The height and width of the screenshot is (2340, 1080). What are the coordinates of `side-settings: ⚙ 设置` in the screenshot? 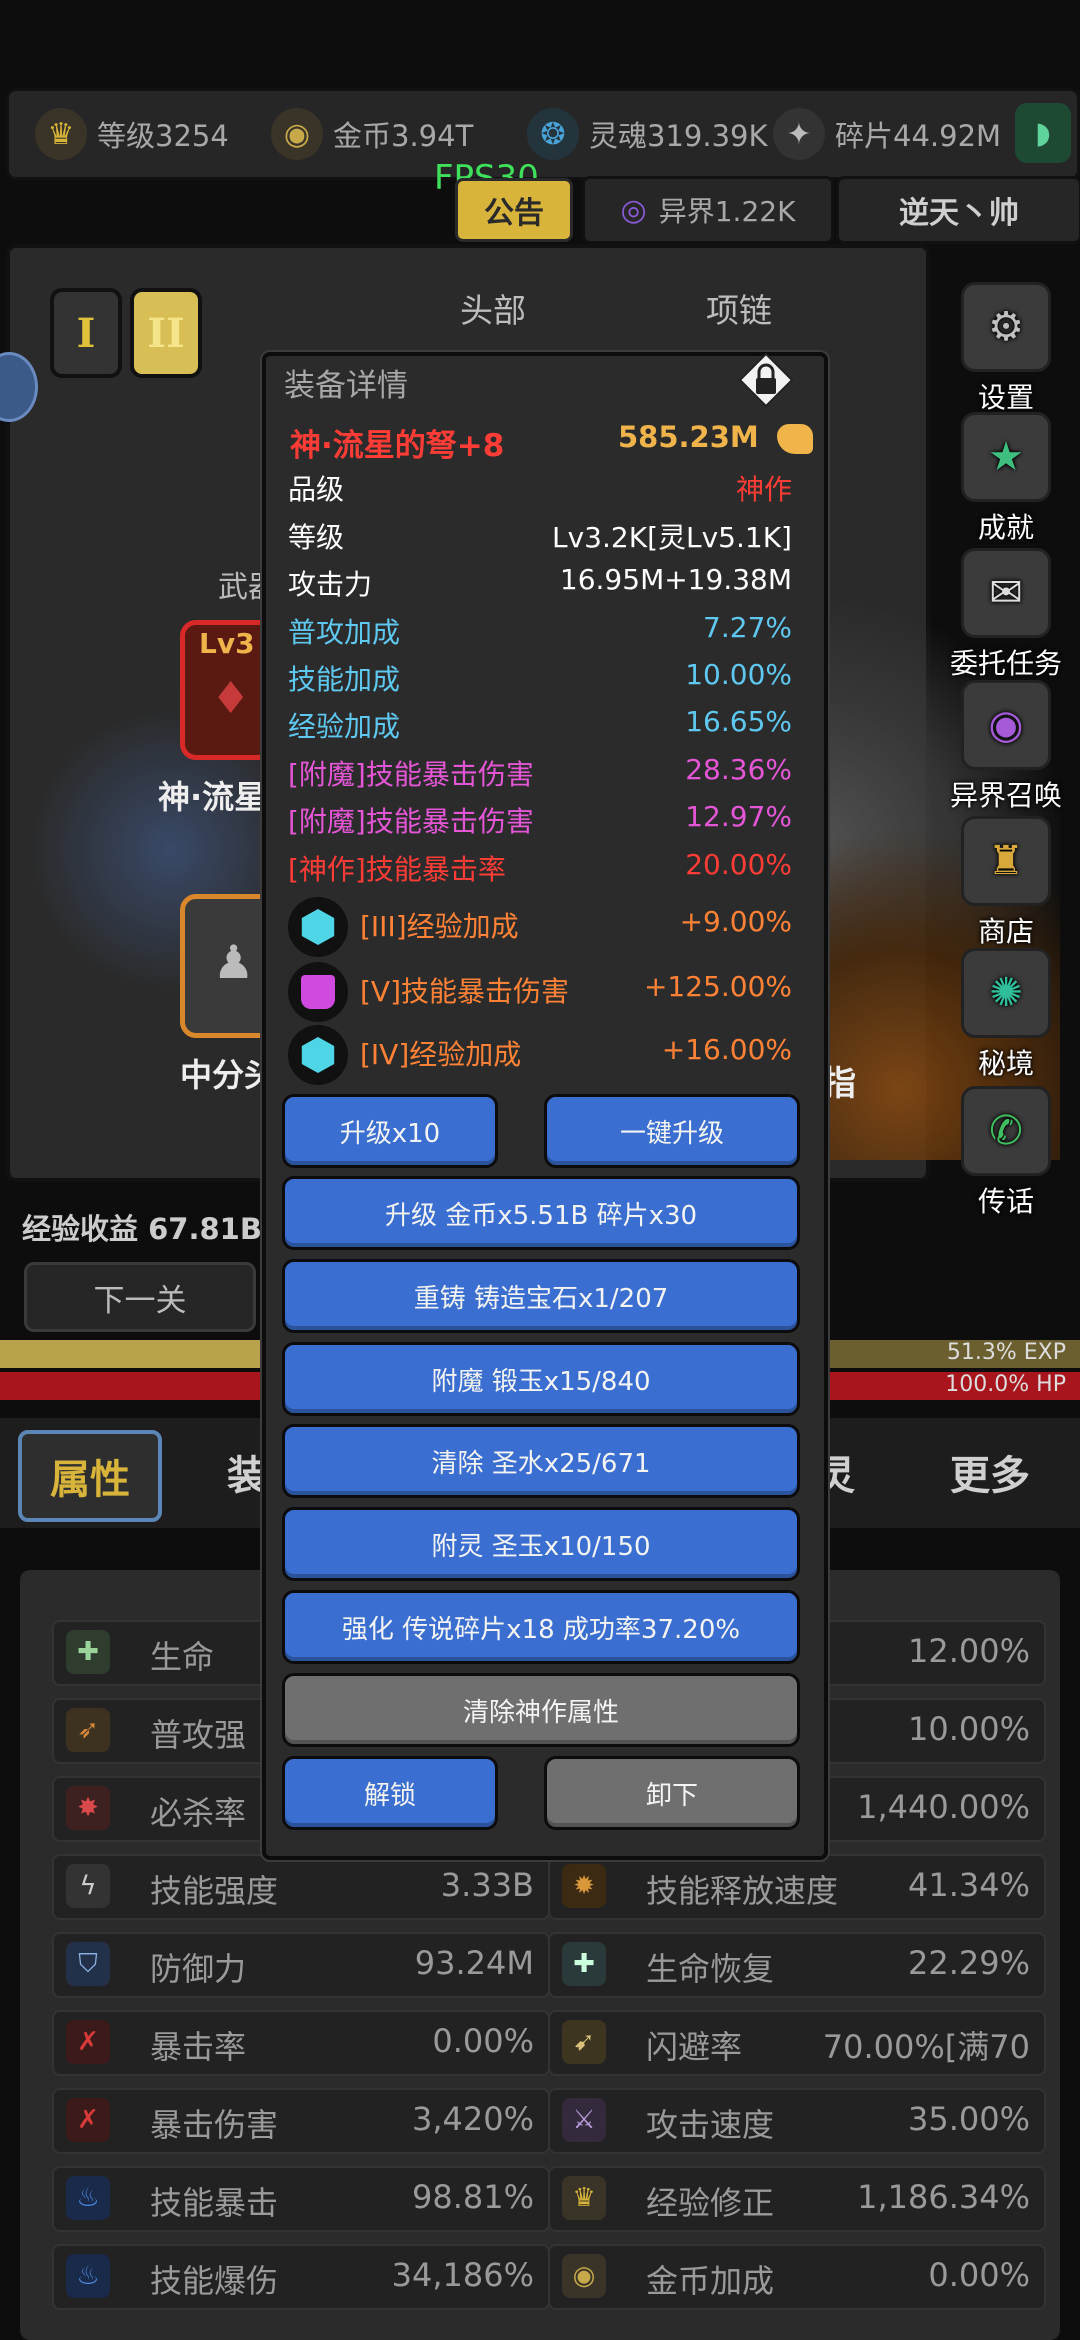 It's located at (1006, 349).